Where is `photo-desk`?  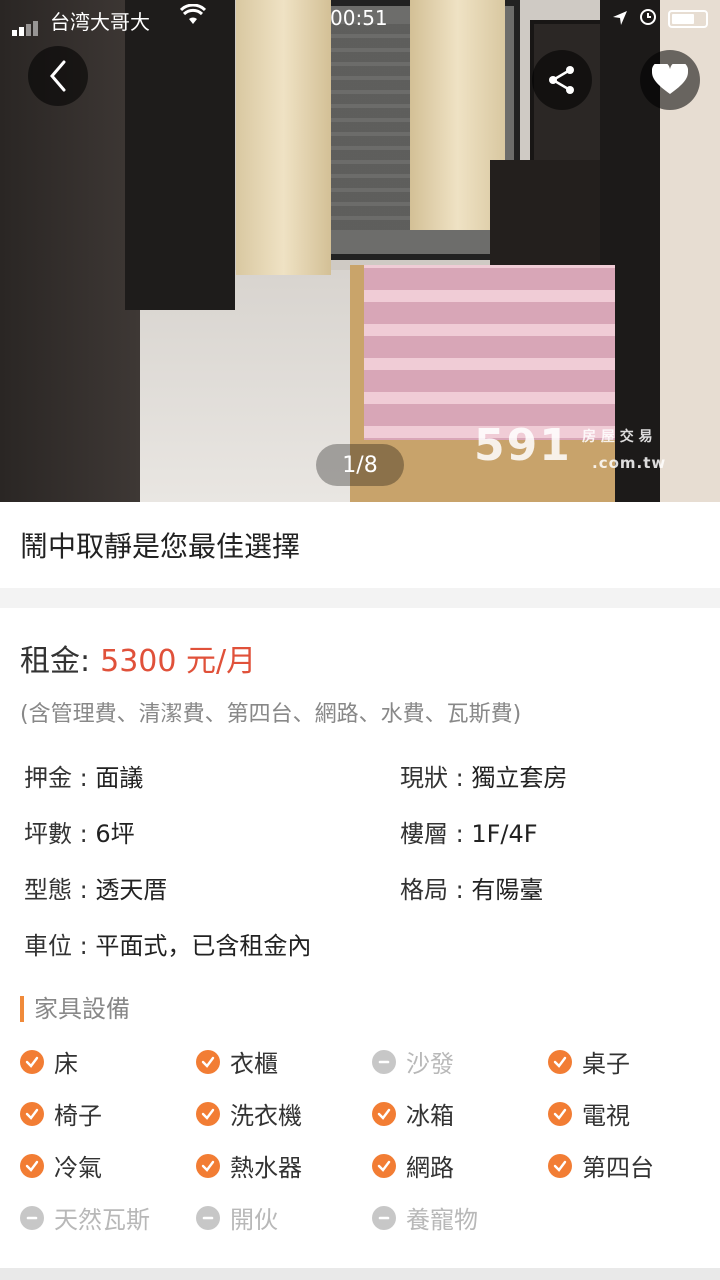
photo-desk is located at coordinates (550, 215).